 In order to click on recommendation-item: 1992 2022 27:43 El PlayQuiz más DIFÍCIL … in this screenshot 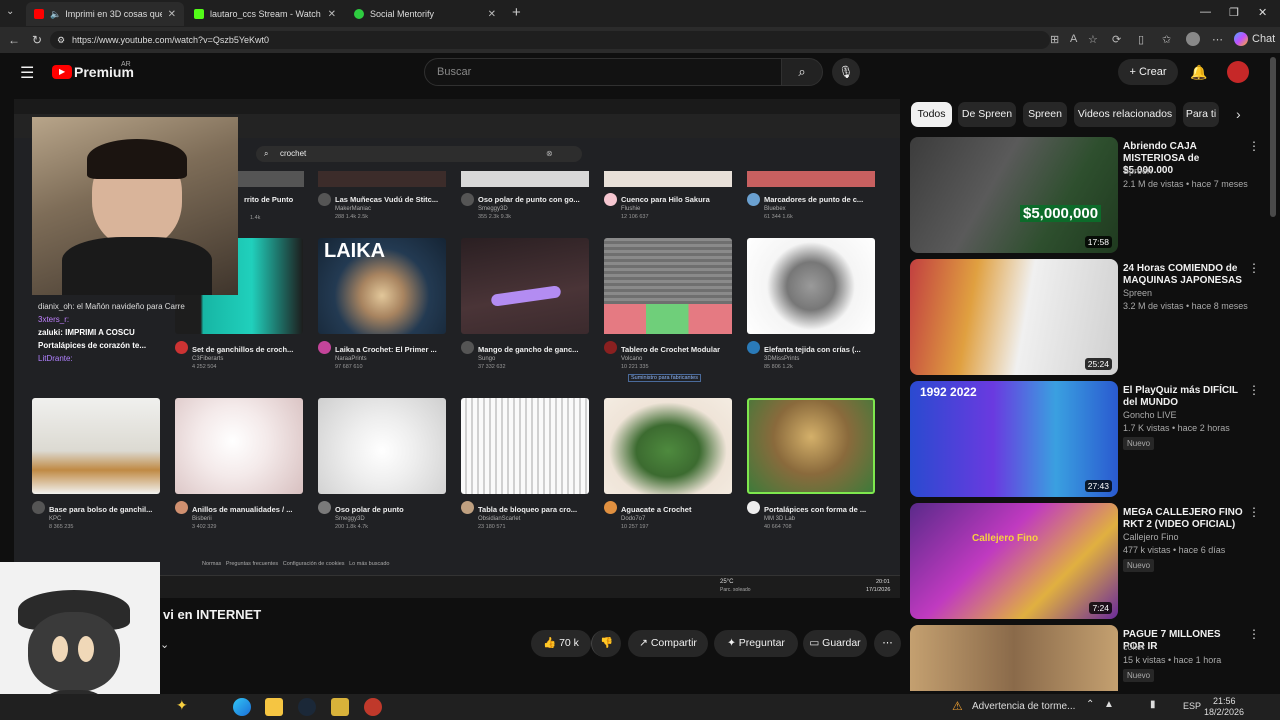, I will do `click(1085, 439)`.